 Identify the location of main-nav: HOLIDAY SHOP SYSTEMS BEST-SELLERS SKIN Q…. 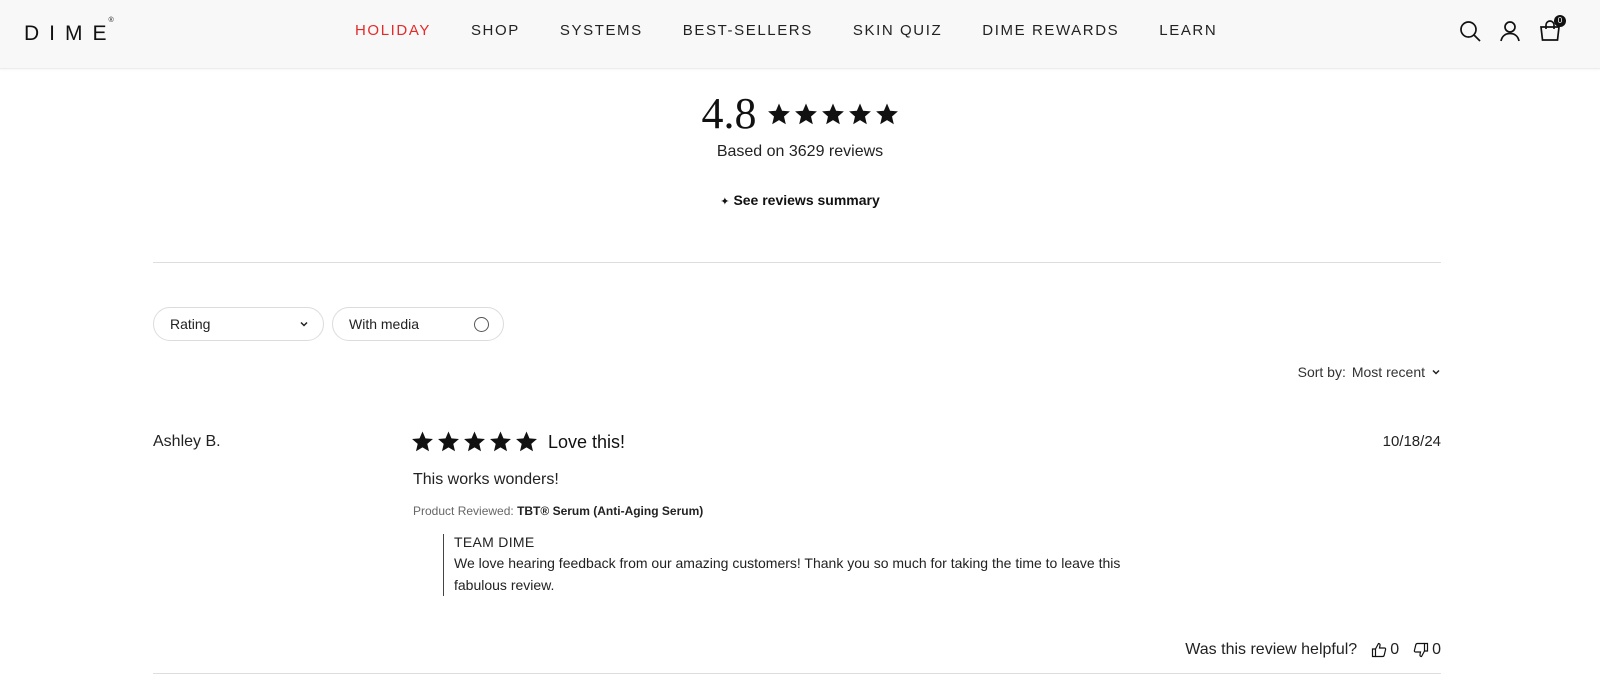
(786, 30).